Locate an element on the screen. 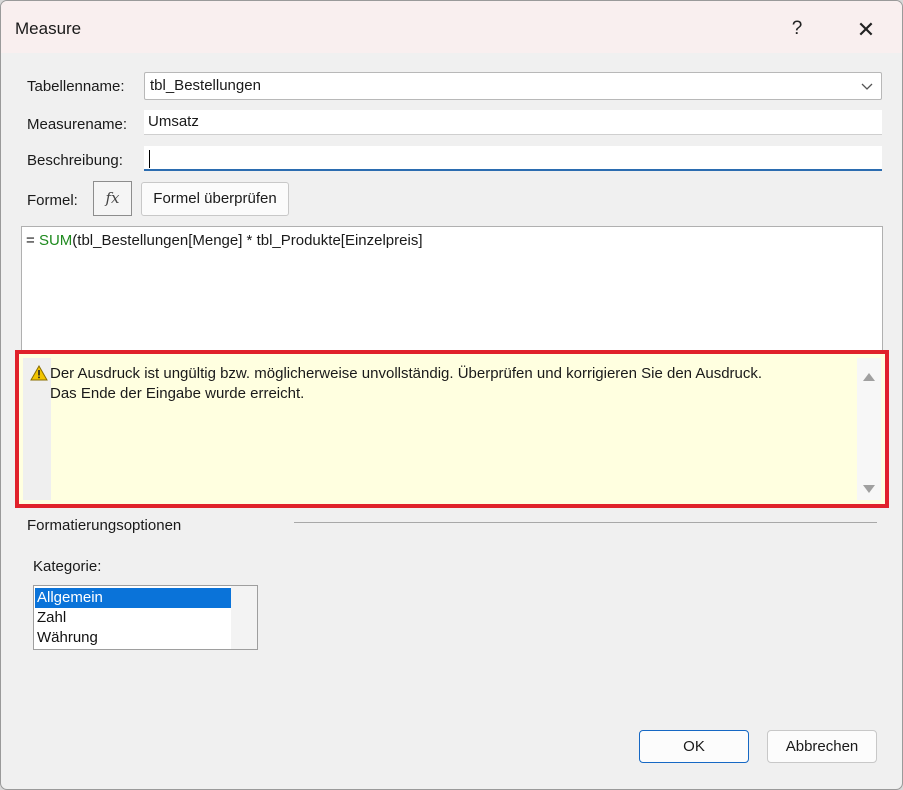 This screenshot has height=790, width=903. fx-icon: fx is located at coordinates (112, 198).